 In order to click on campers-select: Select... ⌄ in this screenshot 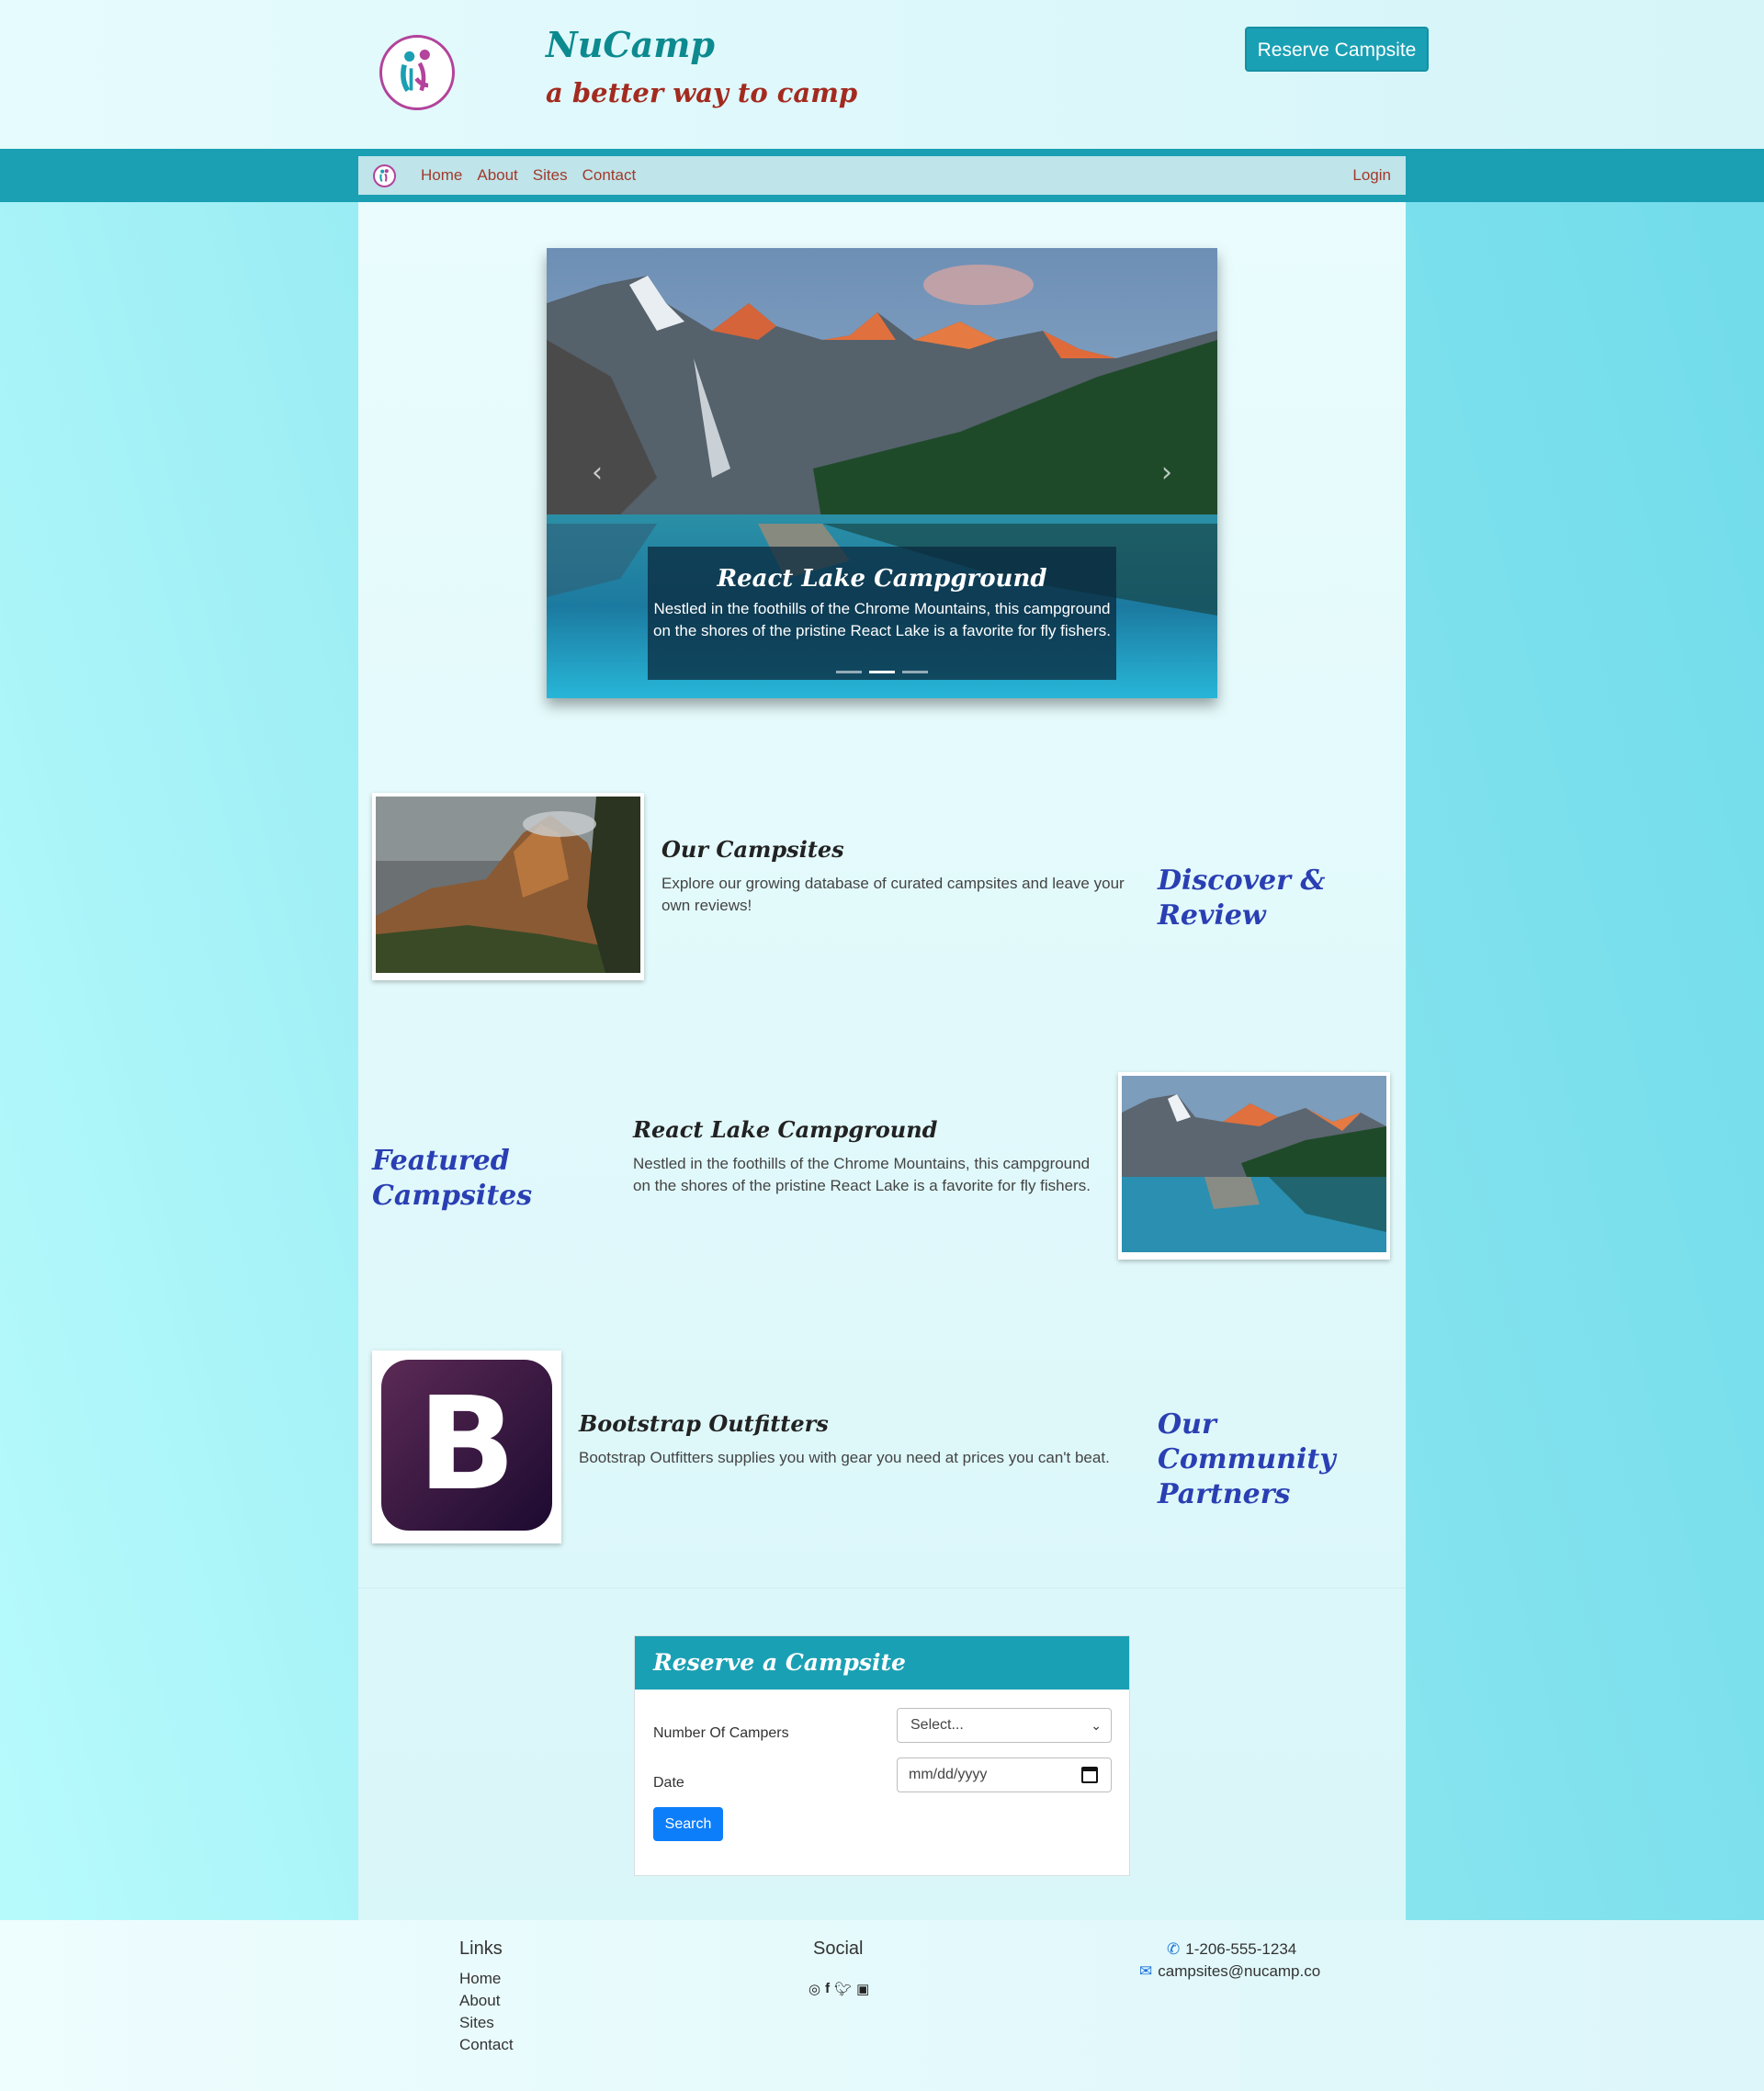, I will do `click(1005, 1725)`.